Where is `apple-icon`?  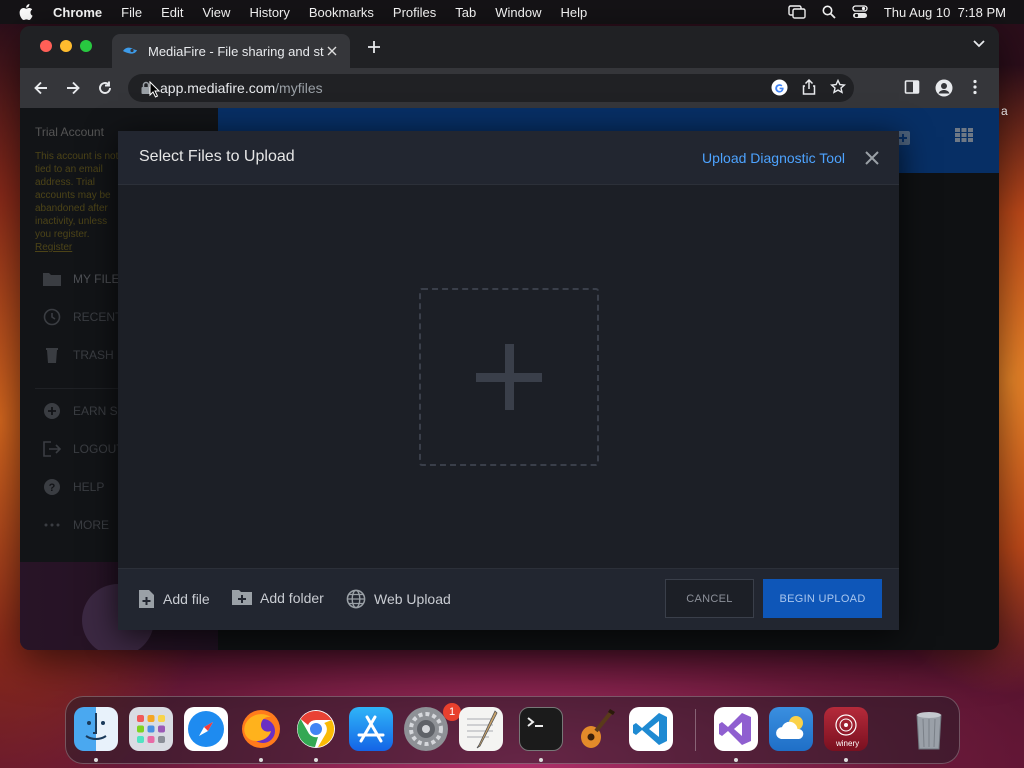 apple-icon is located at coordinates (26, 12).